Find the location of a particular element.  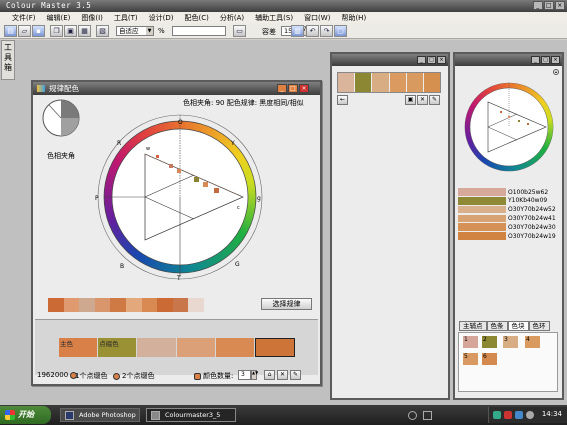

color-code-row: O30Y70b24w41 is located at coordinates (507, 218).